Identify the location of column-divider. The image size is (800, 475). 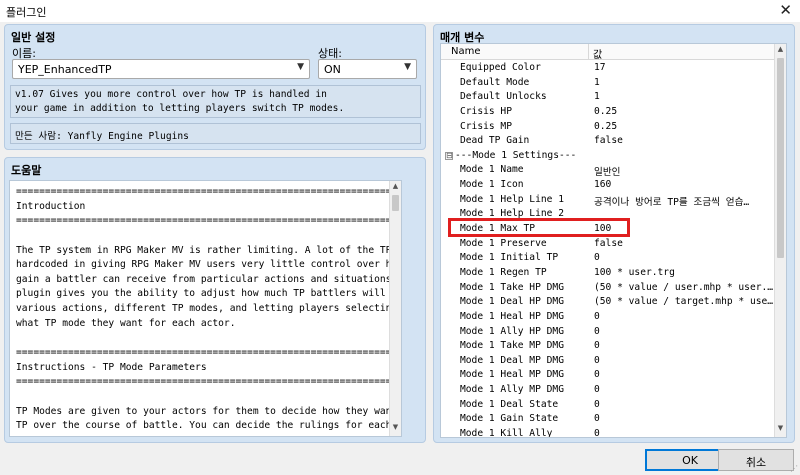
(588, 52).